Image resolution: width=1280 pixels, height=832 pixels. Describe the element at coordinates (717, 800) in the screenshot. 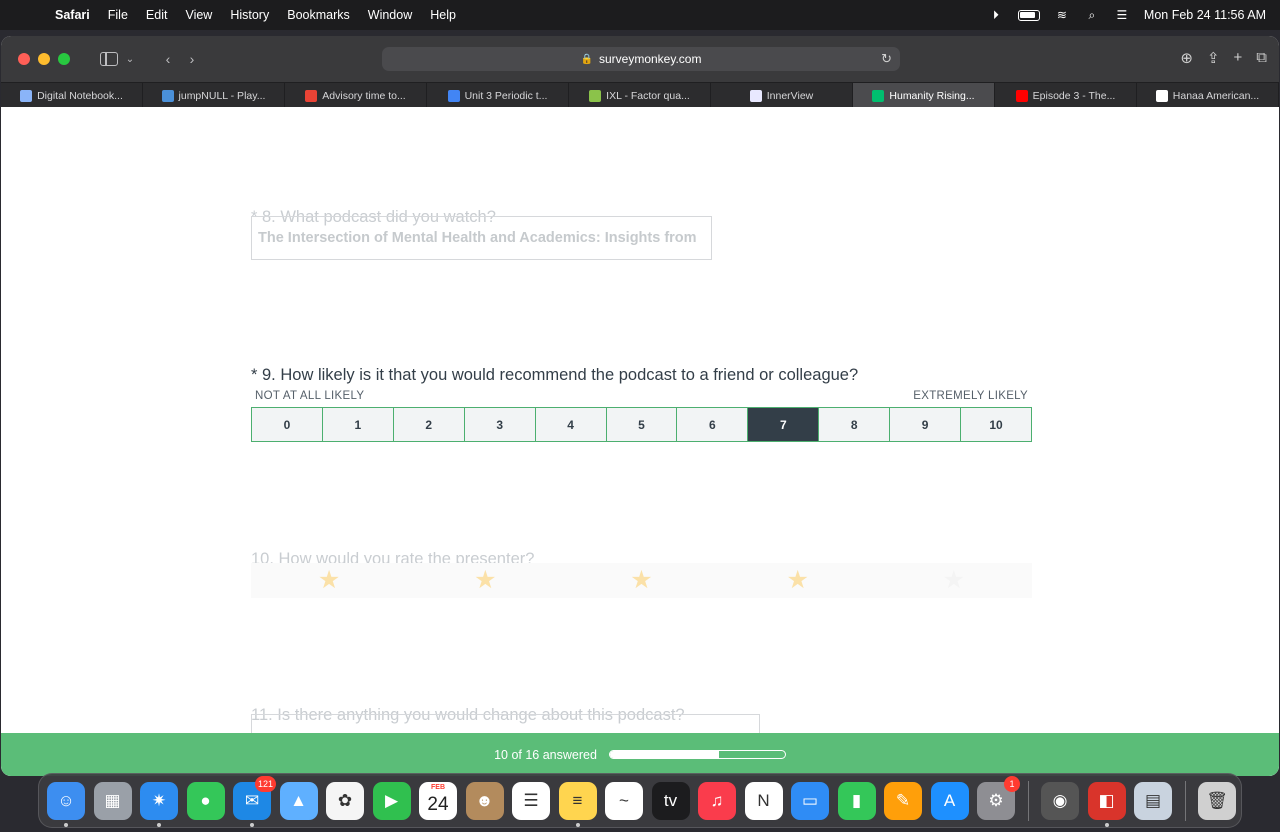

I see `music-icon: ♫` at that location.